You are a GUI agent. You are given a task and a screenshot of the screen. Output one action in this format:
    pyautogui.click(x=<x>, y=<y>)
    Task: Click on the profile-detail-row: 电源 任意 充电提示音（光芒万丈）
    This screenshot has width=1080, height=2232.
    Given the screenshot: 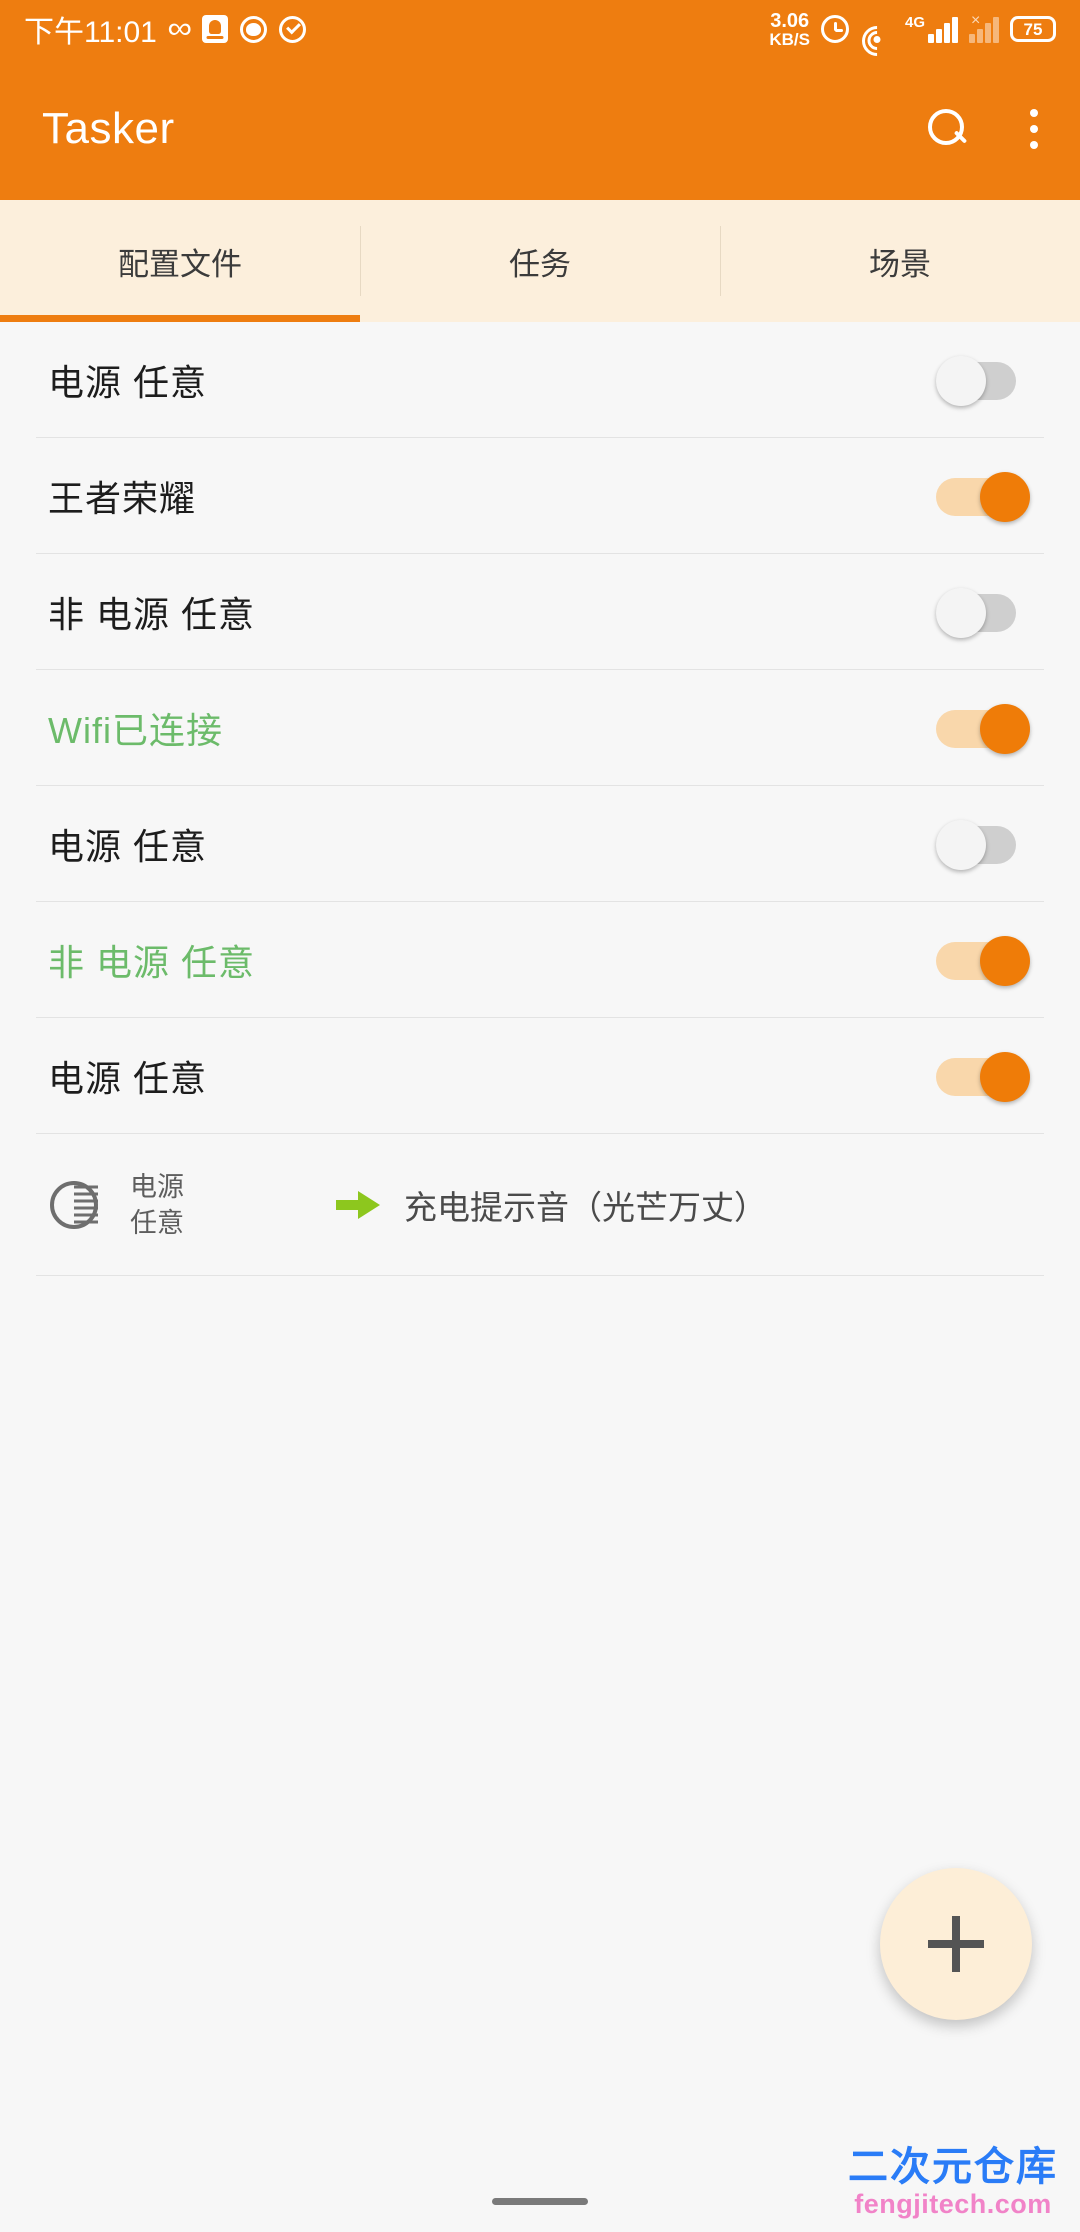 What is the action you would take?
    pyautogui.click(x=540, y=1205)
    